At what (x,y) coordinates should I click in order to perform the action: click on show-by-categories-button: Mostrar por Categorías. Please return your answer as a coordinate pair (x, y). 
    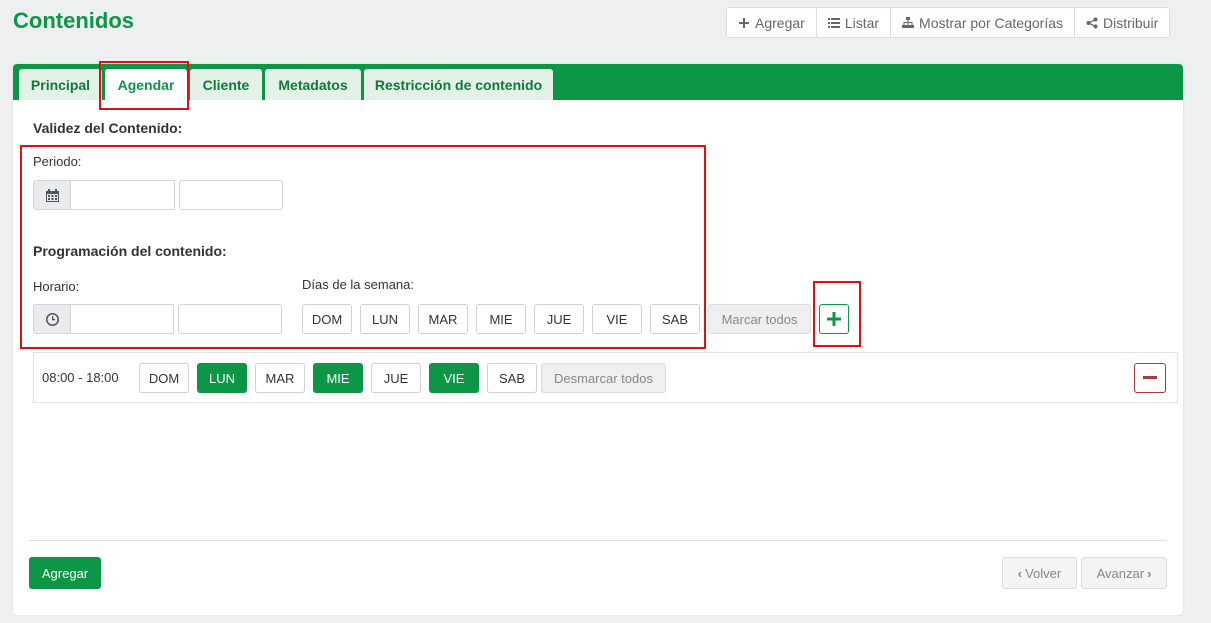
    Looking at the image, I should click on (983, 22).